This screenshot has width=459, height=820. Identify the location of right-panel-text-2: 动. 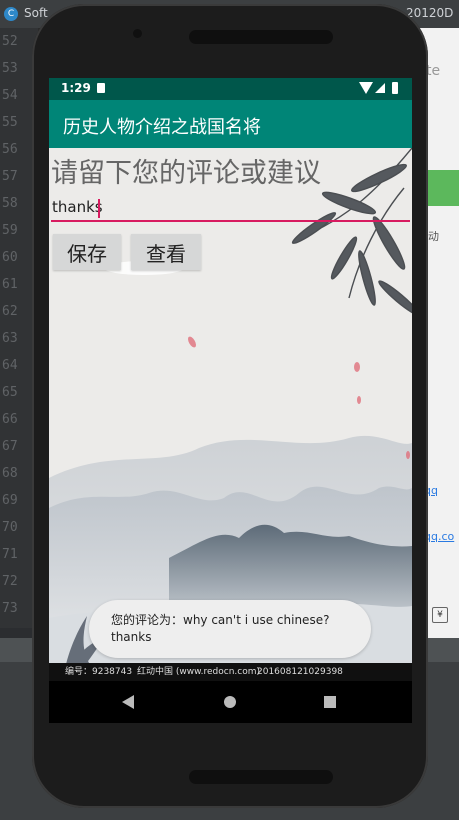
(433, 236).